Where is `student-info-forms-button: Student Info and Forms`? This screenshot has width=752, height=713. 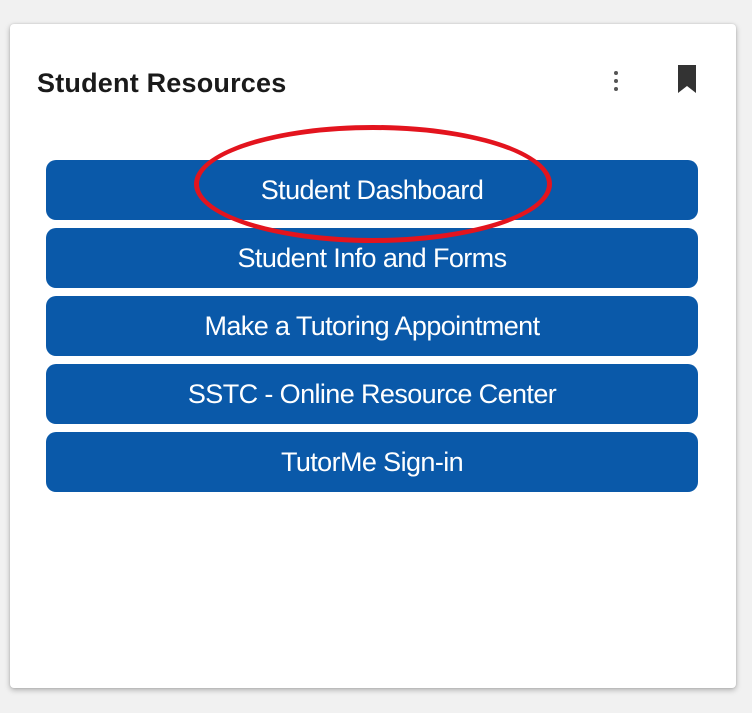
student-info-forms-button: Student Info and Forms is located at coordinates (372, 258).